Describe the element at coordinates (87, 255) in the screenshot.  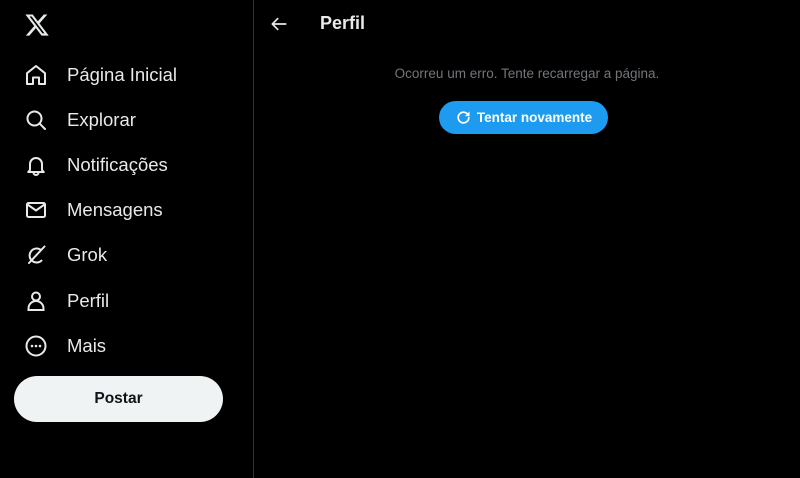
I see `sidebar-item-label: Grok` at that location.